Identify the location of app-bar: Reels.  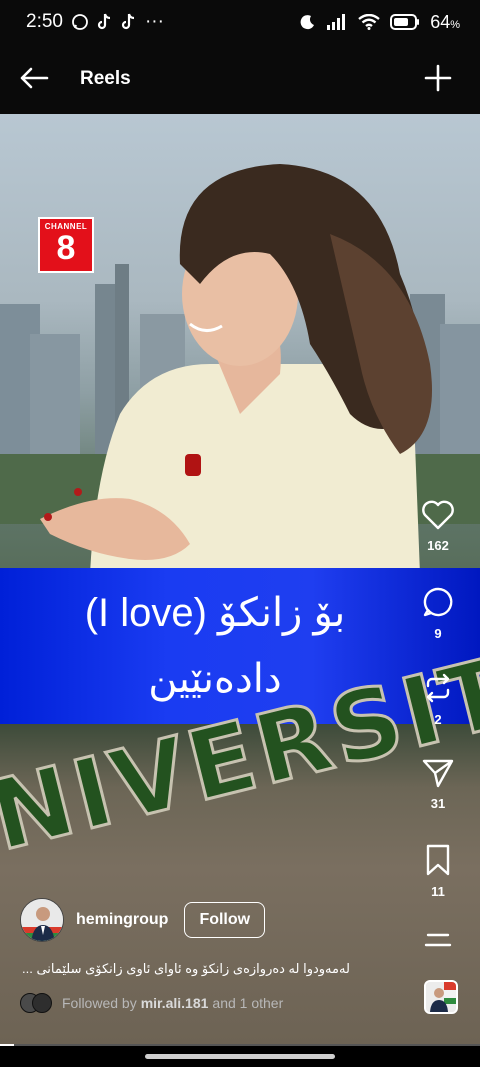
(240, 79).